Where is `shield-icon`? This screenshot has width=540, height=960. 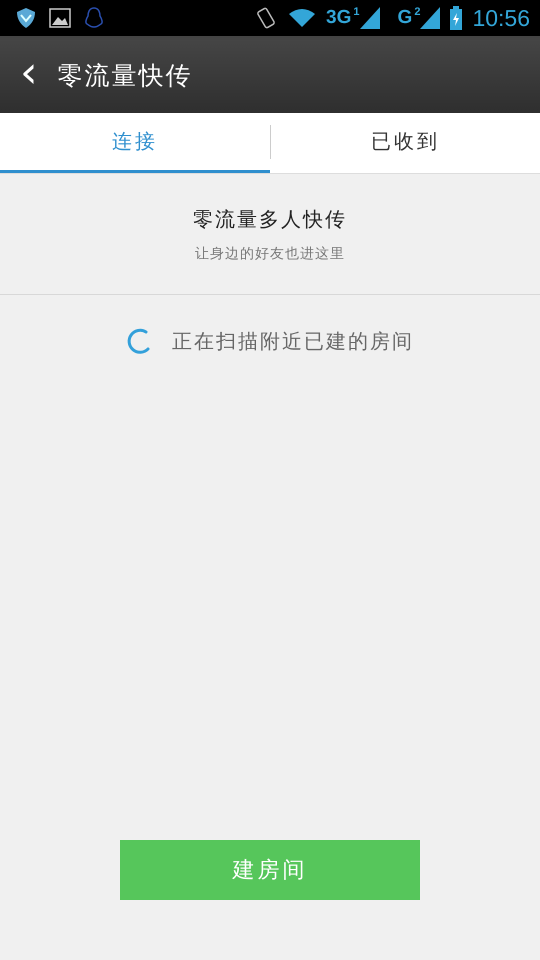 shield-icon is located at coordinates (26, 18).